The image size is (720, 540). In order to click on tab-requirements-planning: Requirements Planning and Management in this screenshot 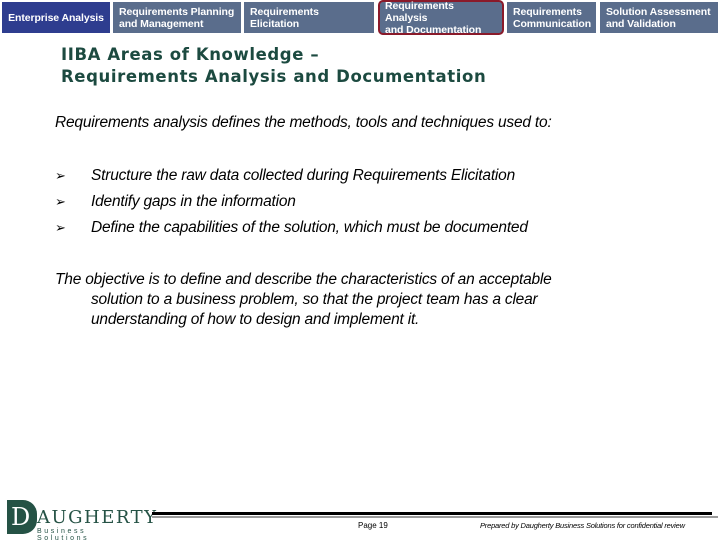, I will do `click(177, 17)`.